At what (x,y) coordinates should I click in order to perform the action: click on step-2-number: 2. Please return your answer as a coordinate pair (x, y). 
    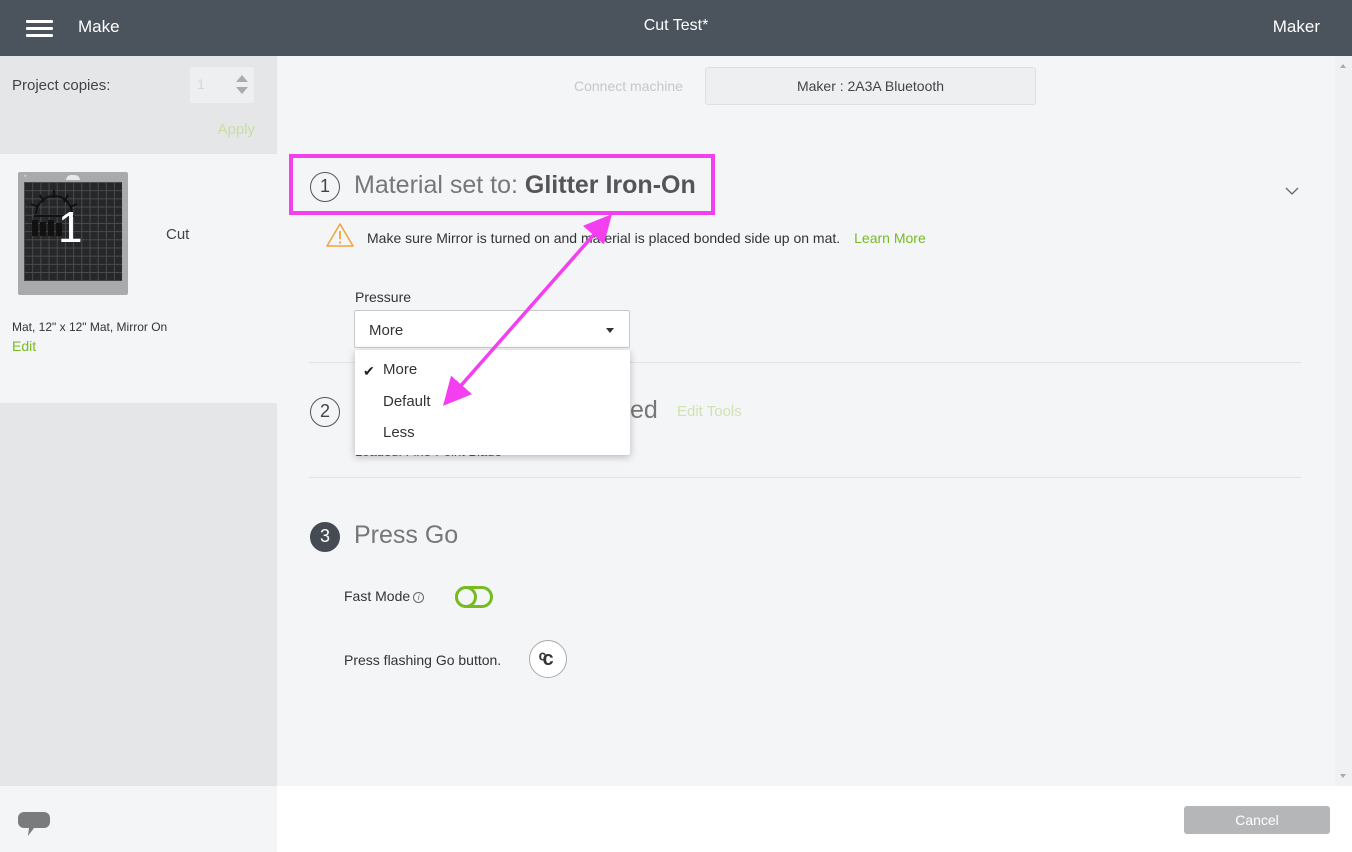
    Looking at the image, I should click on (325, 412).